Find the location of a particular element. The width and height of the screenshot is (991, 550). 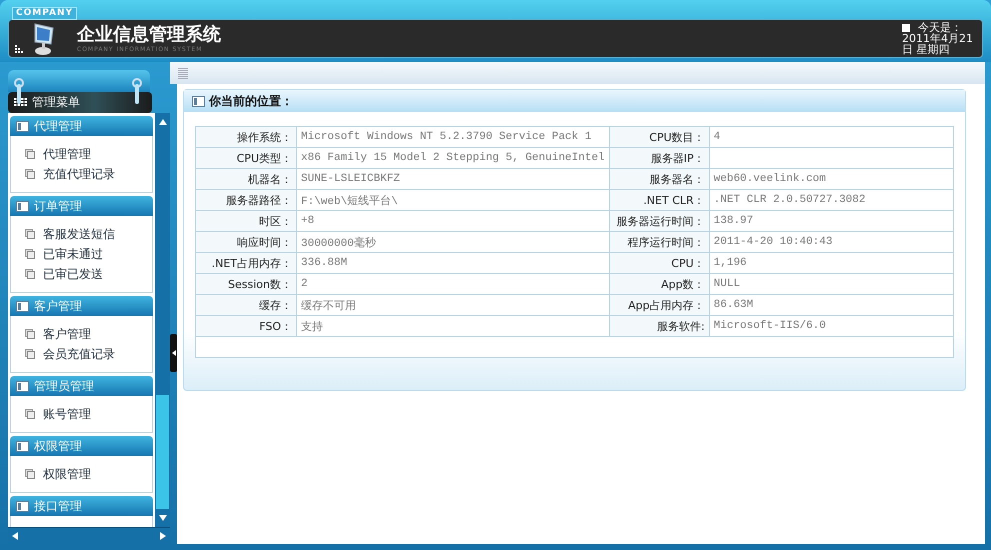

label-cell: CPU： is located at coordinates (659, 263).